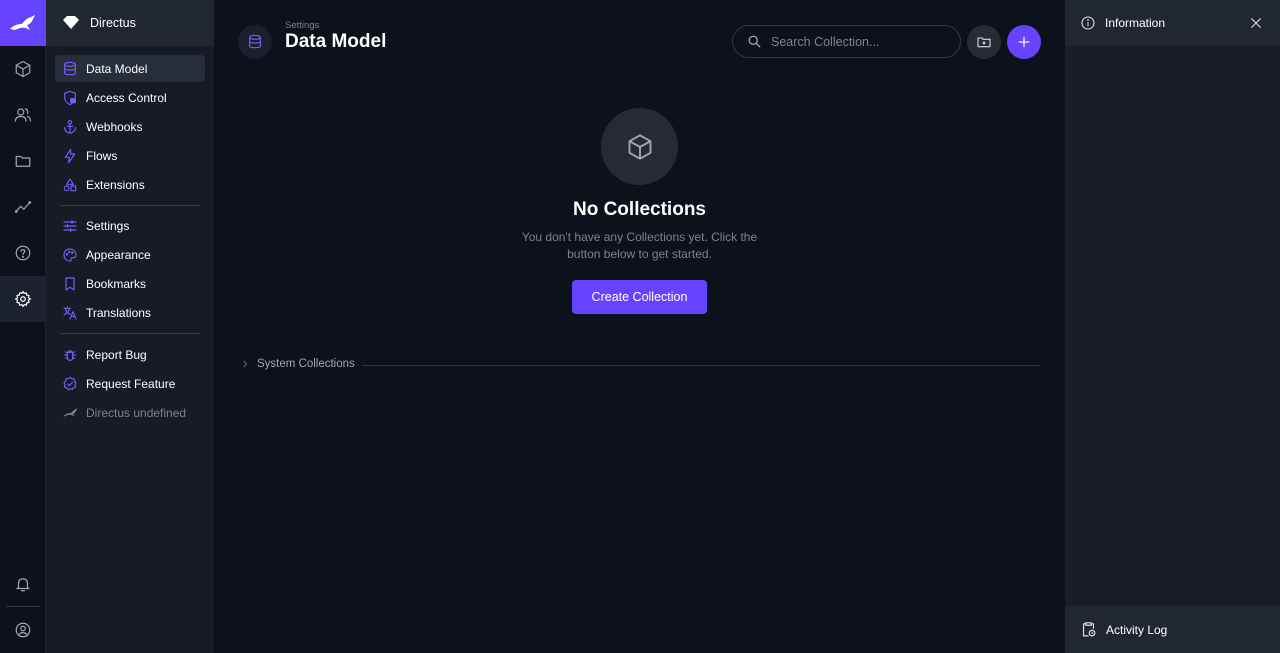 The width and height of the screenshot is (1280, 653). What do you see at coordinates (70, 411) in the screenshot?
I see `directus-logo-icon` at bounding box center [70, 411].